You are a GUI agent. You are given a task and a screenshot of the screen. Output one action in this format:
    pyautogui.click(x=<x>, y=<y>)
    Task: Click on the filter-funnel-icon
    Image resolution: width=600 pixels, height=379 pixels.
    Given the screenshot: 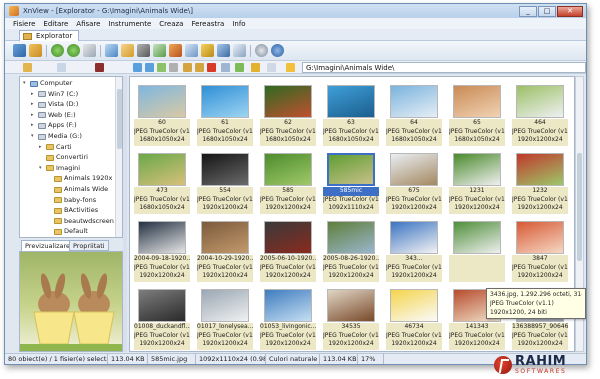 What is the action you would take?
    pyautogui.click(x=255, y=67)
    